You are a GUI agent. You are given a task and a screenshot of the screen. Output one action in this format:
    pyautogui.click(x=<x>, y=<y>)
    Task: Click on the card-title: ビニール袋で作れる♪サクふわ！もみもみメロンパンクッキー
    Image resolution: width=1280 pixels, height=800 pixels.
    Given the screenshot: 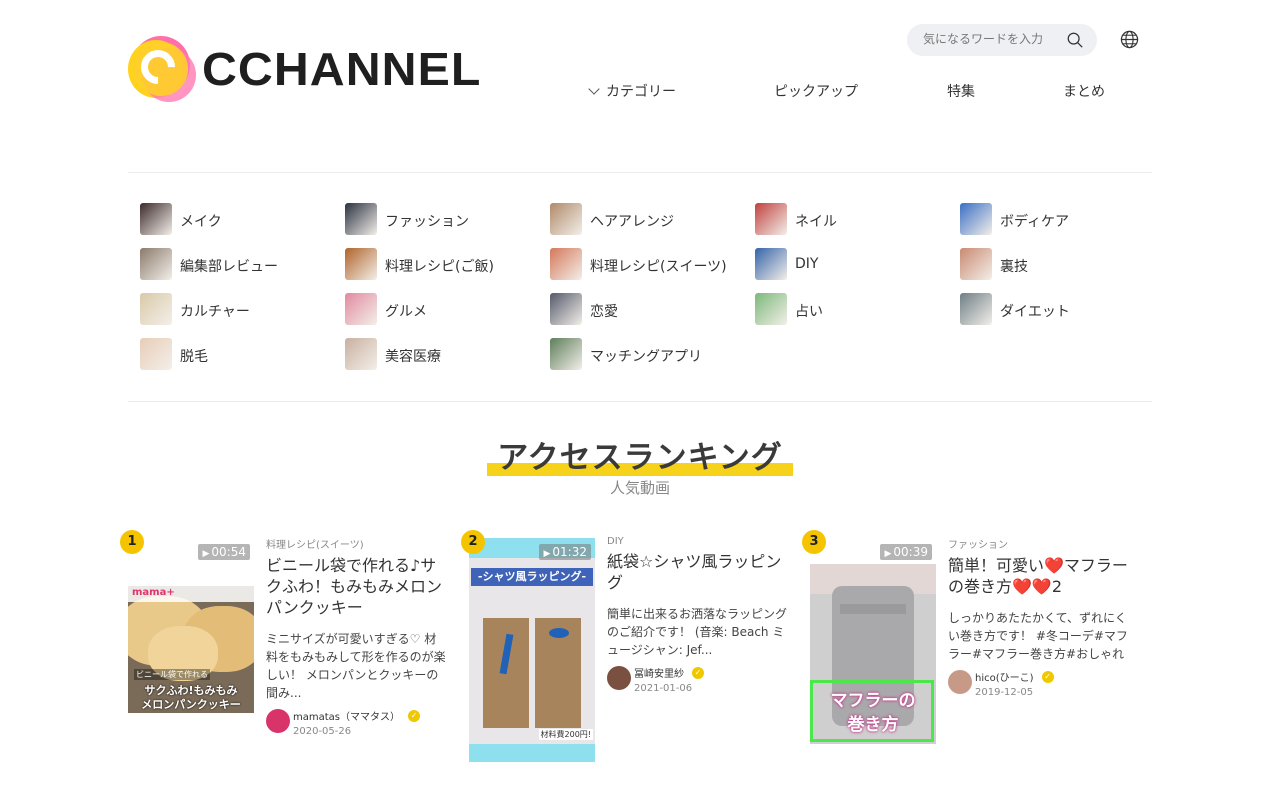 What is the action you would take?
    pyautogui.click(x=356, y=586)
    